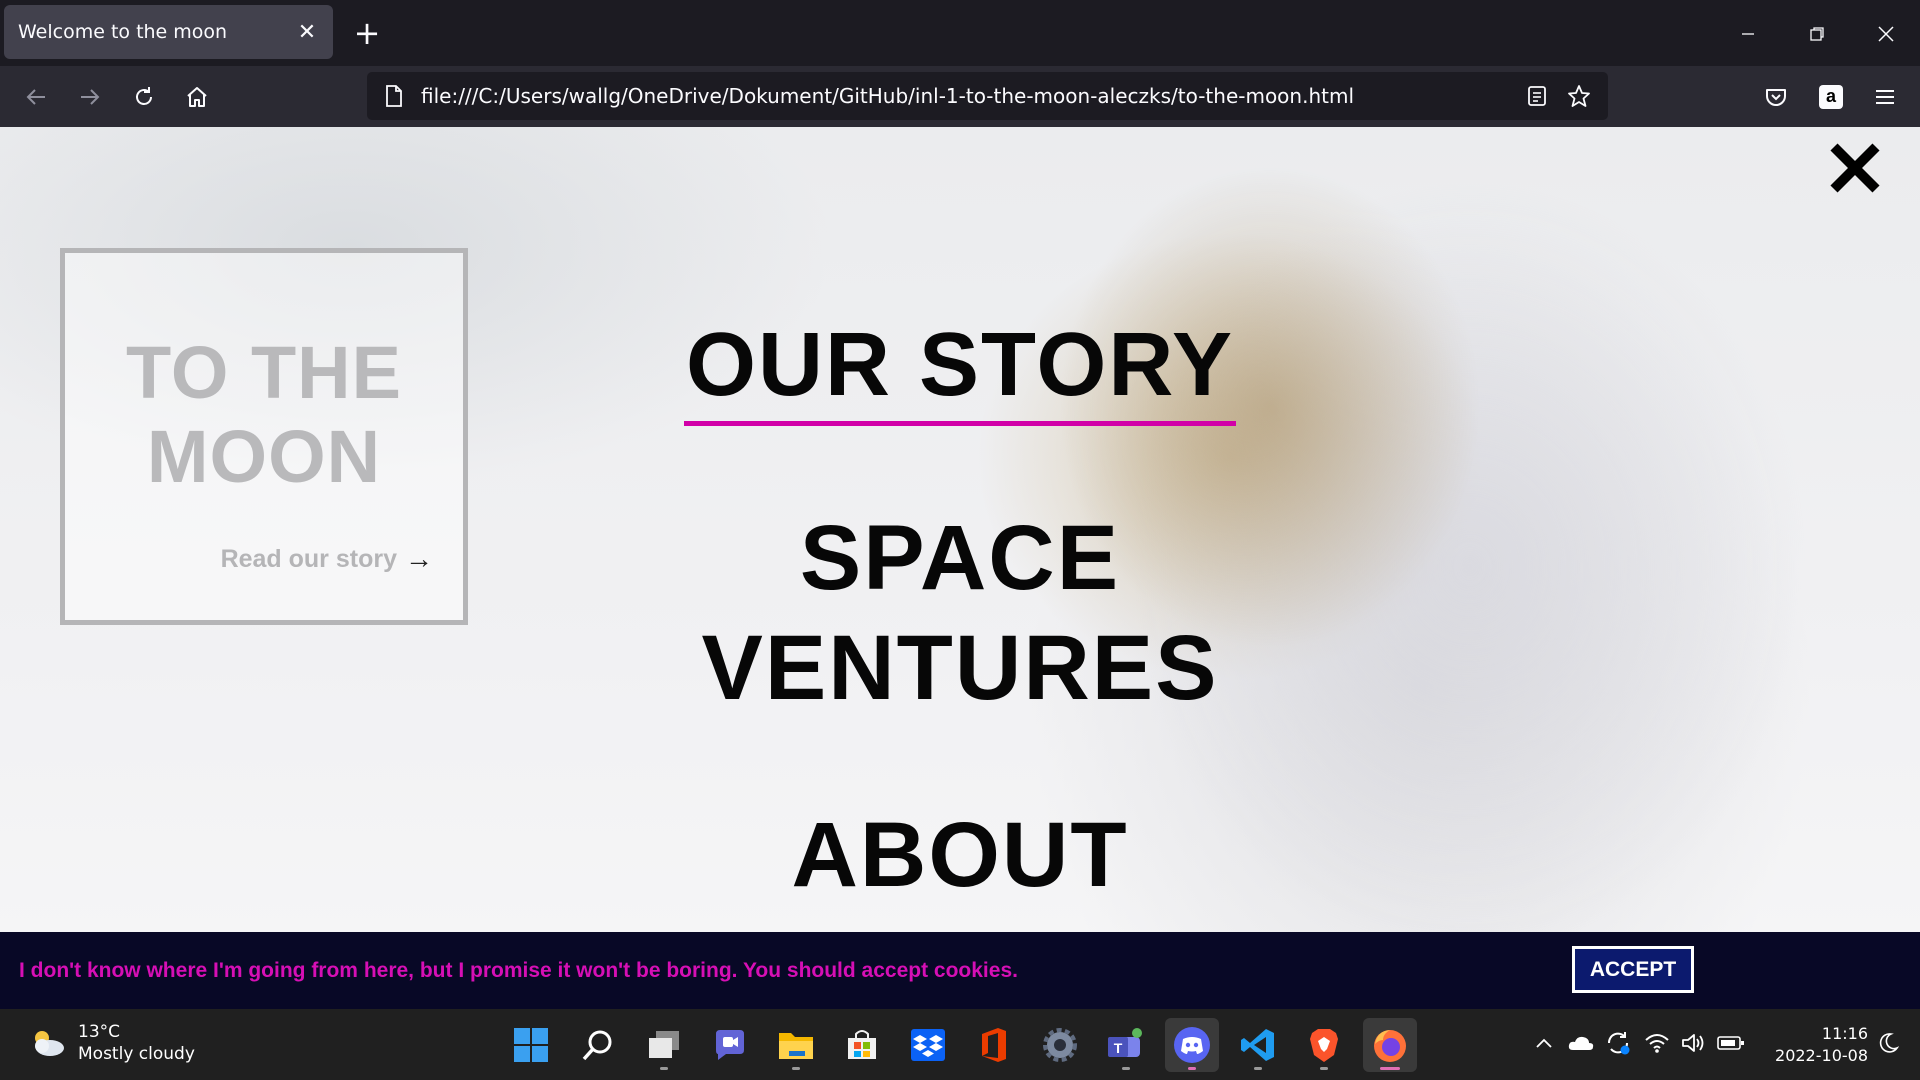  What do you see at coordinates (1821, 1055) in the screenshot?
I see `clock-date: 2022-10-08` at bounding box center [1821, 1055].